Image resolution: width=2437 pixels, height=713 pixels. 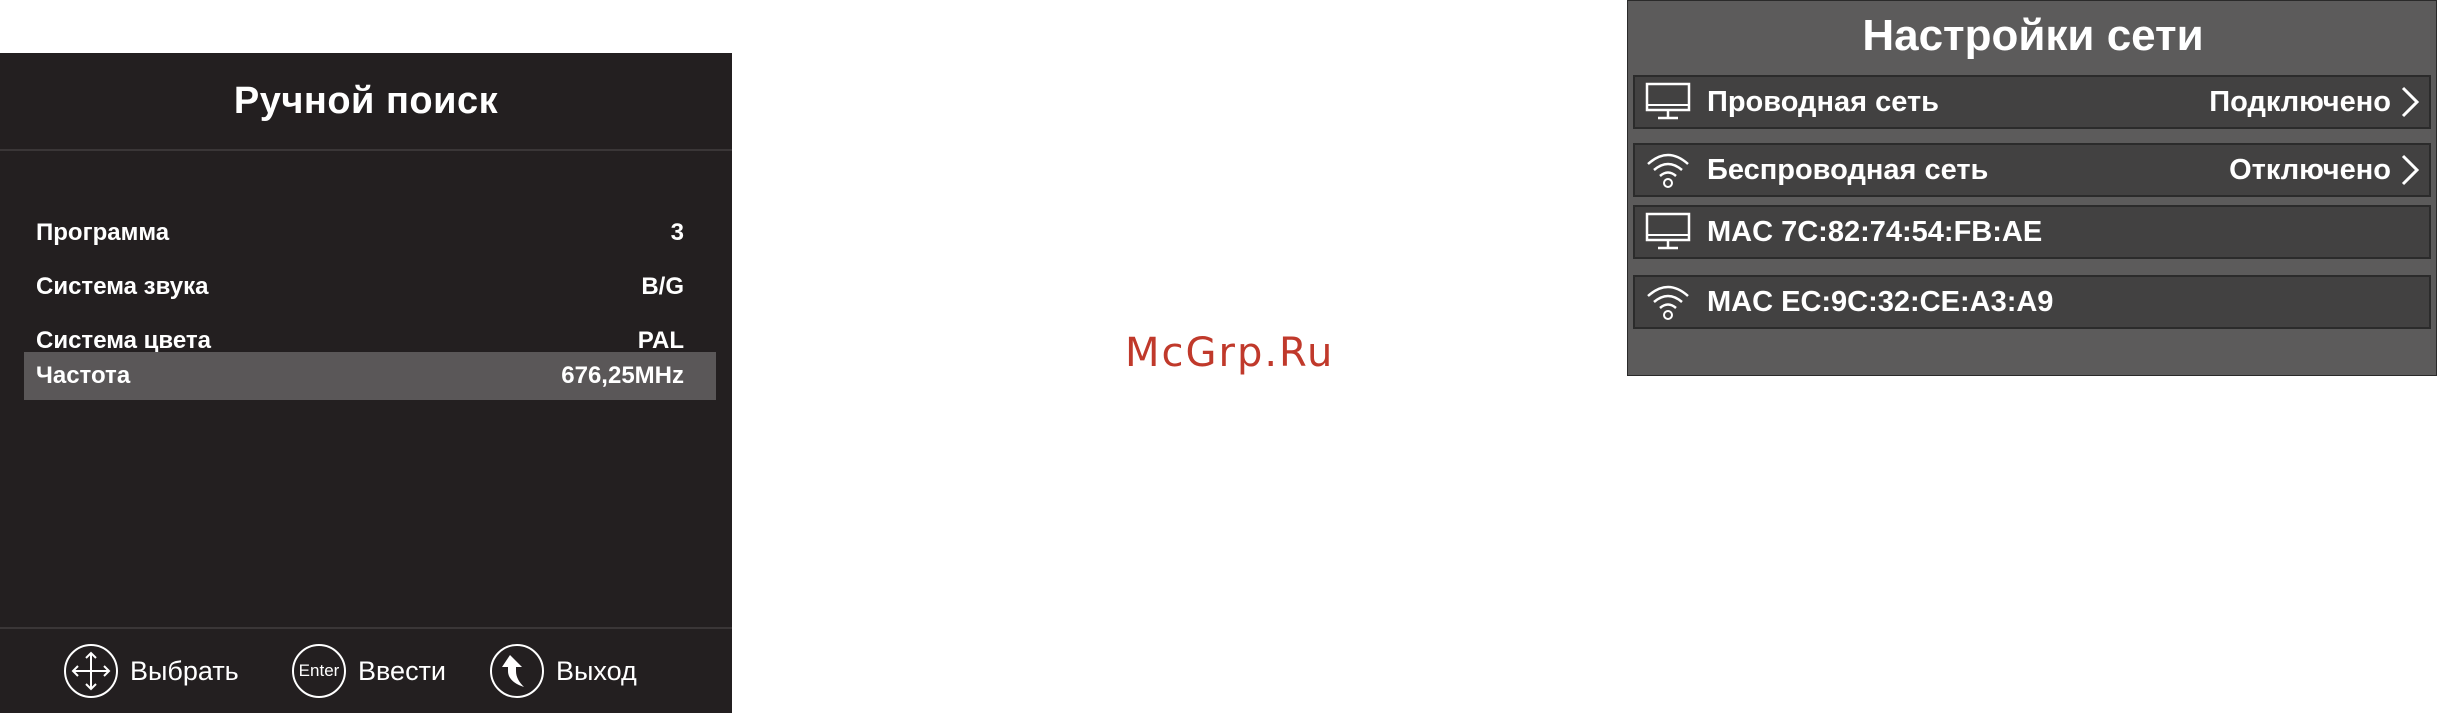 What do you see at coordinates (677, 232) in the screenshot?
I see `row-value: 3` at bounding box center [677, 232].